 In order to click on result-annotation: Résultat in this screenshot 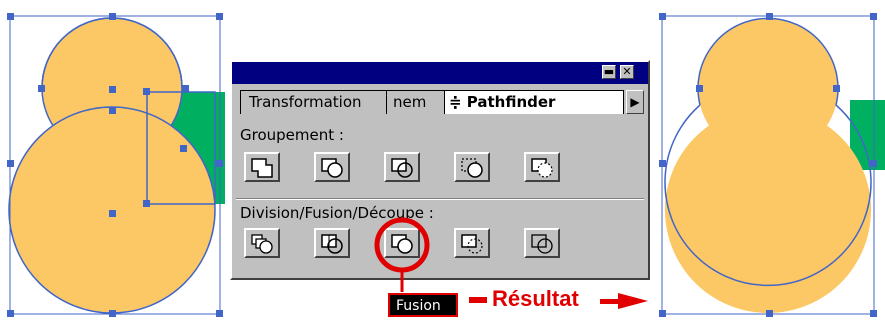, I will do `click(535, 298)`.